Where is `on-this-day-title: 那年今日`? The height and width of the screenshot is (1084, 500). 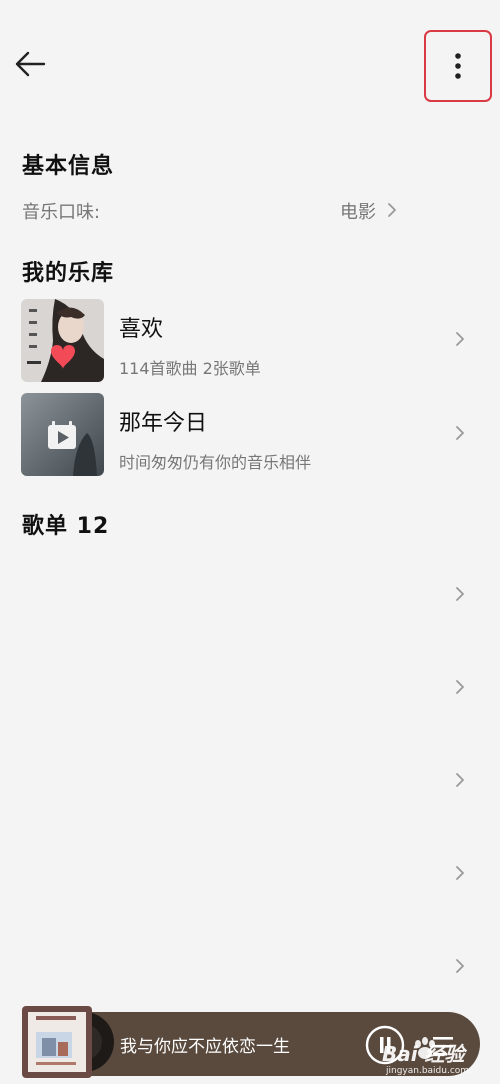 on-this-day-title: 那年今日 is located at coordinates (163, 423).